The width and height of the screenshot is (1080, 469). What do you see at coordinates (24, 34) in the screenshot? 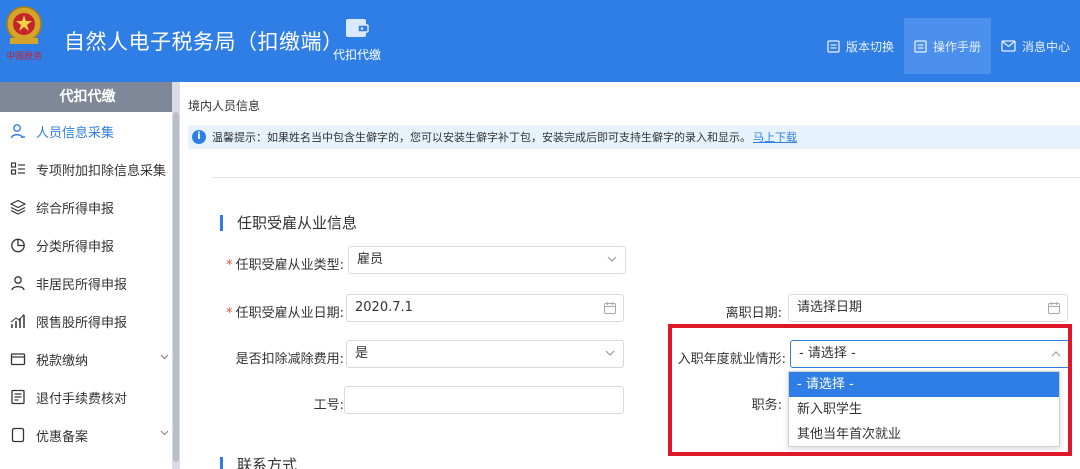
I see `tax-emblem-logo: 中国税务` at bounding box center [24, 34].